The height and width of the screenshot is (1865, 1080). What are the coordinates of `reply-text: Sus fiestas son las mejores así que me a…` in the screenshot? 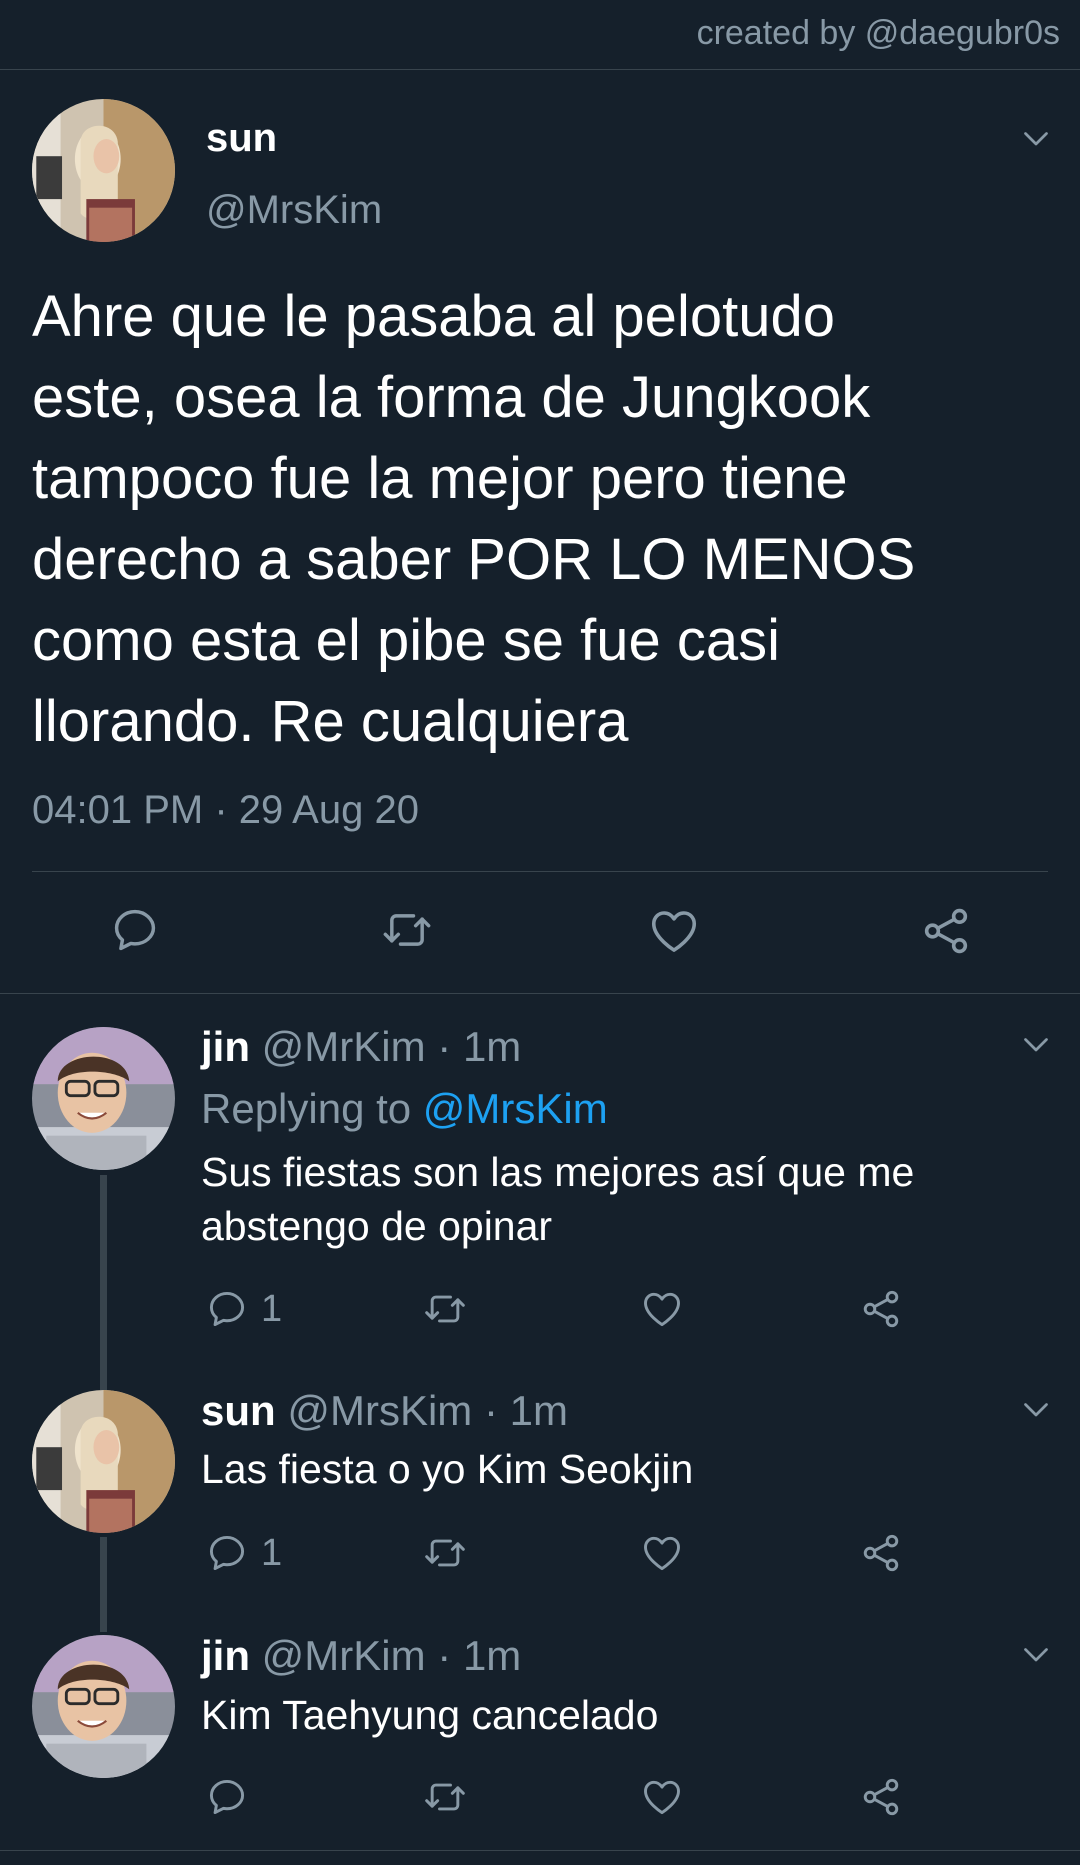 It's located at (558, 1199).